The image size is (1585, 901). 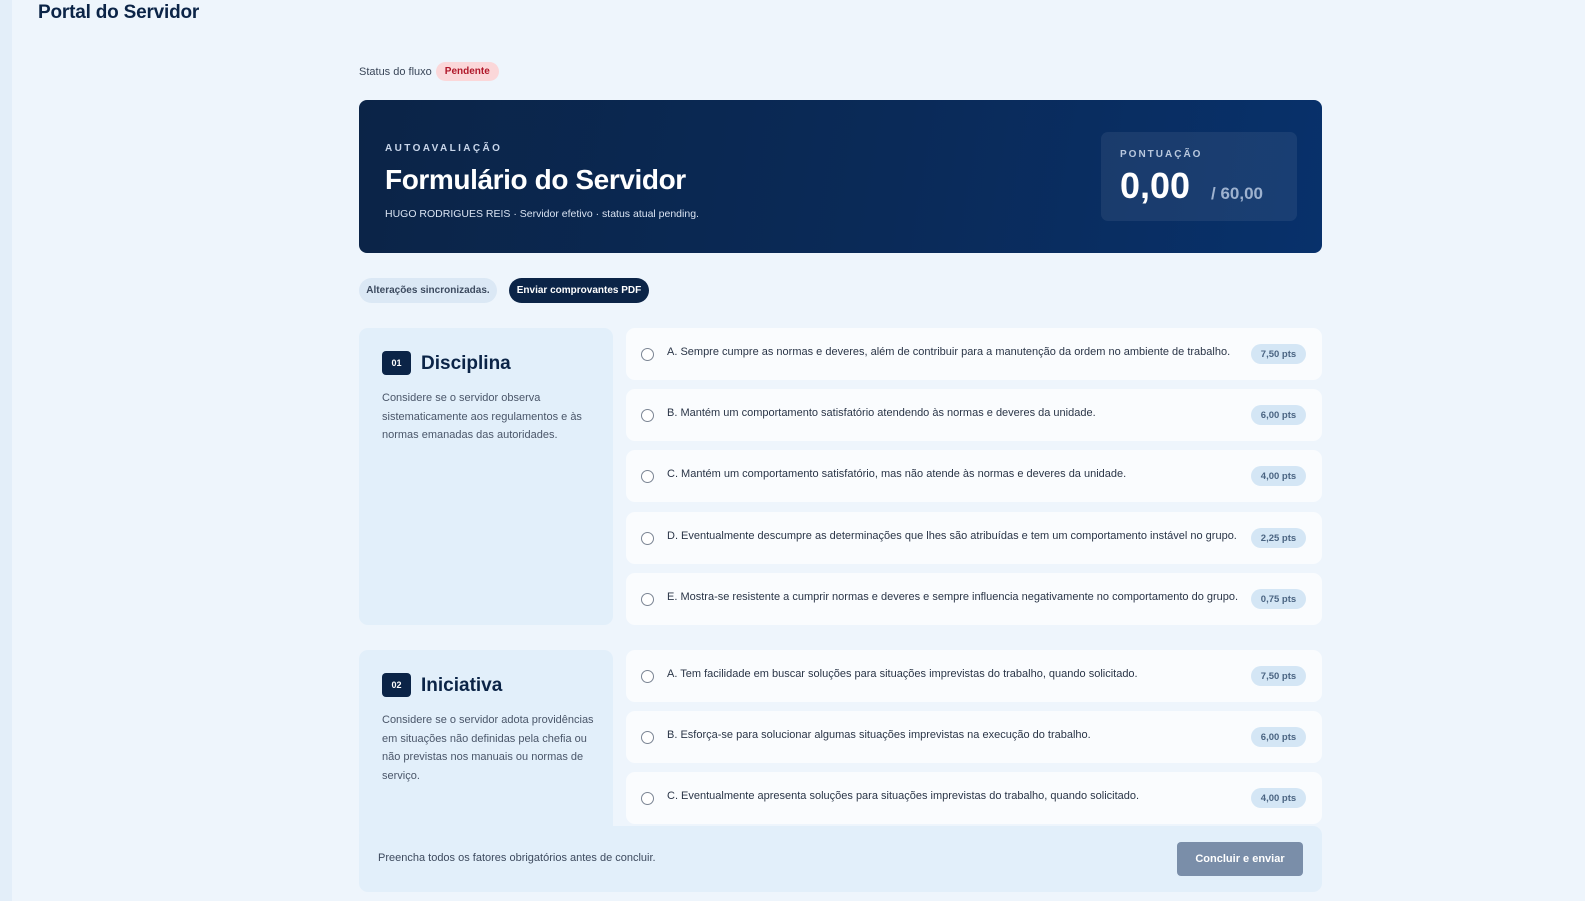 What do you see at coordinates (6, 450) in the screenshot?
I see `left-edge-strip` at bounding box center [6, 450].